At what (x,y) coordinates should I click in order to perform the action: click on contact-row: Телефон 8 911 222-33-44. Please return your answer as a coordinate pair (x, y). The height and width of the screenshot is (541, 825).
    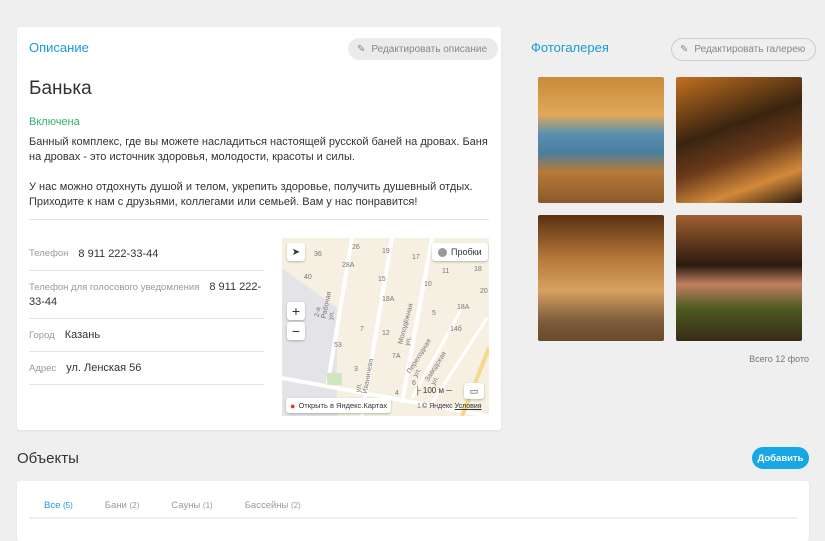
    Looking at the image, I should click on (146, 254).